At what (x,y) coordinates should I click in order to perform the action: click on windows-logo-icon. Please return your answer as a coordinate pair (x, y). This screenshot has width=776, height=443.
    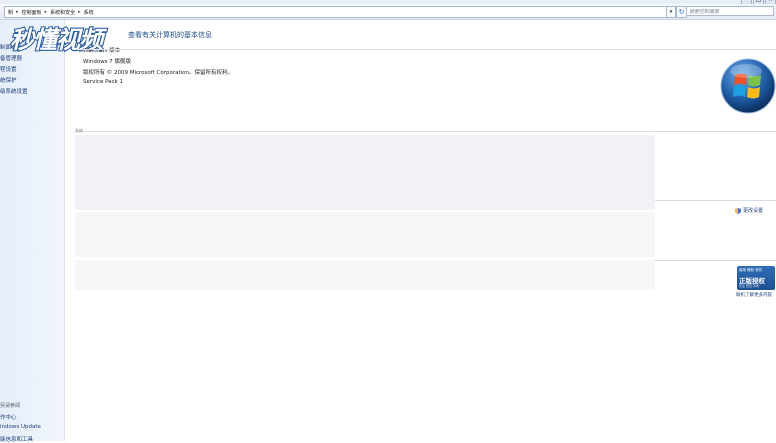
    Looking at the image, I should click on (748, 86).